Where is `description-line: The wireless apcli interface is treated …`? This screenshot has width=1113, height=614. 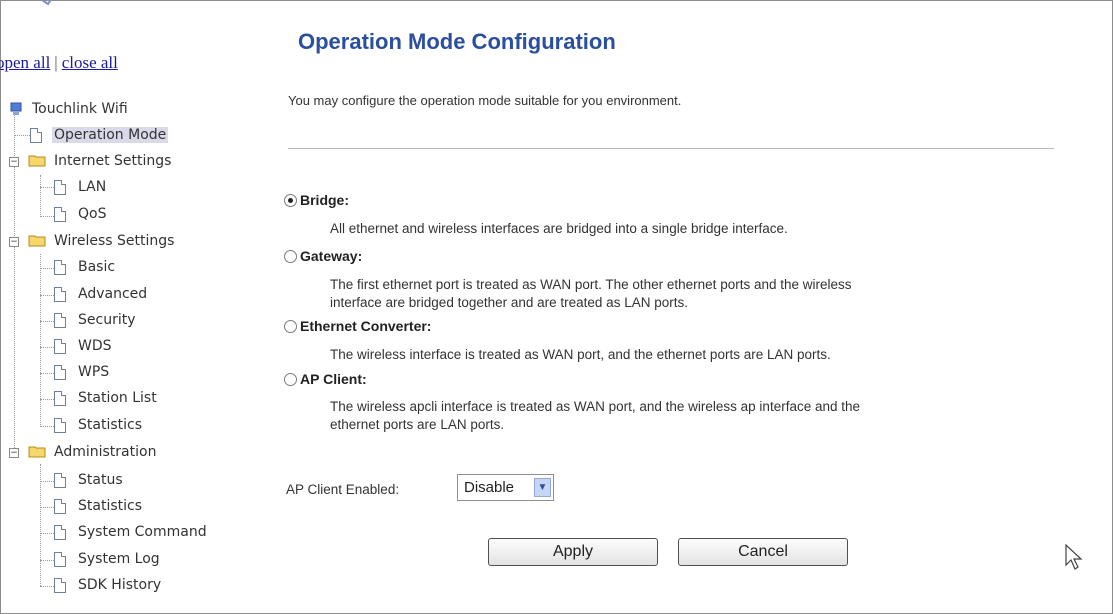
description-line: The wireless apcli interface is treated … is located at coordinates (595, 406).